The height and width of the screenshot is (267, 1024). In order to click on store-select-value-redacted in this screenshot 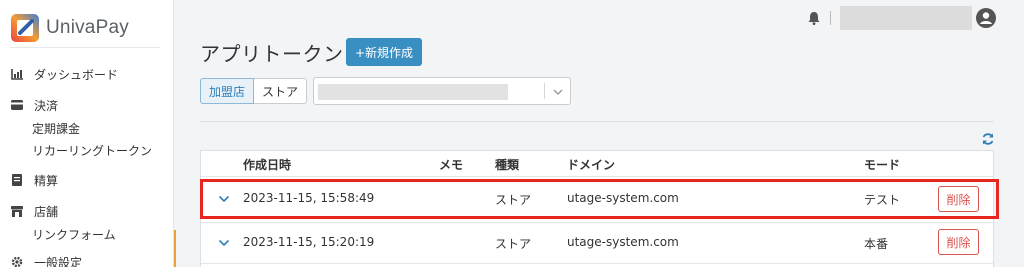, I will do `click(413, 92)`.